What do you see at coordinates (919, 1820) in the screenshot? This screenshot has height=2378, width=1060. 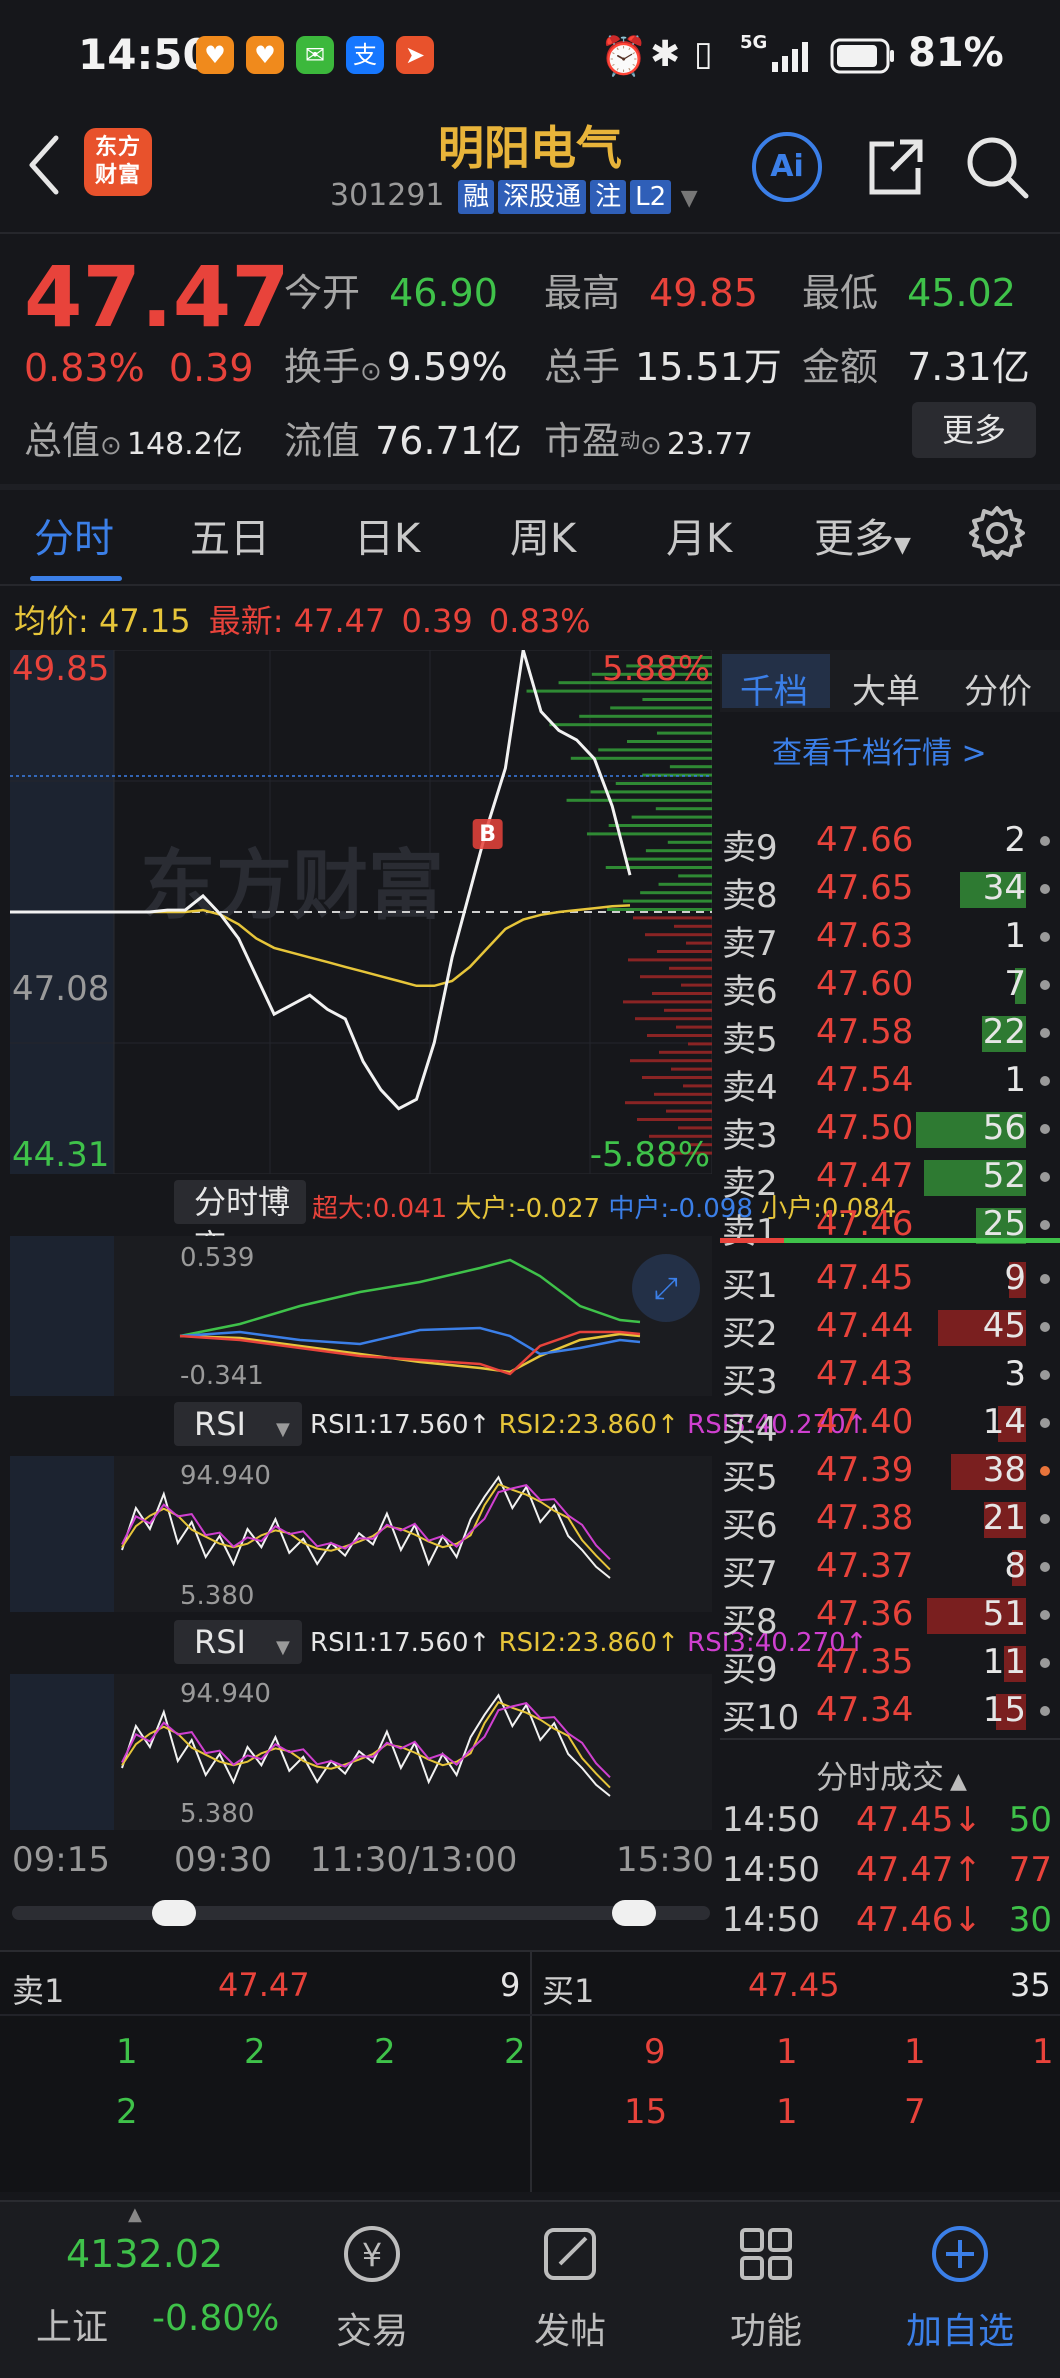 I see `tick-price: 47.45↓` at bounding box center [919, 1820].